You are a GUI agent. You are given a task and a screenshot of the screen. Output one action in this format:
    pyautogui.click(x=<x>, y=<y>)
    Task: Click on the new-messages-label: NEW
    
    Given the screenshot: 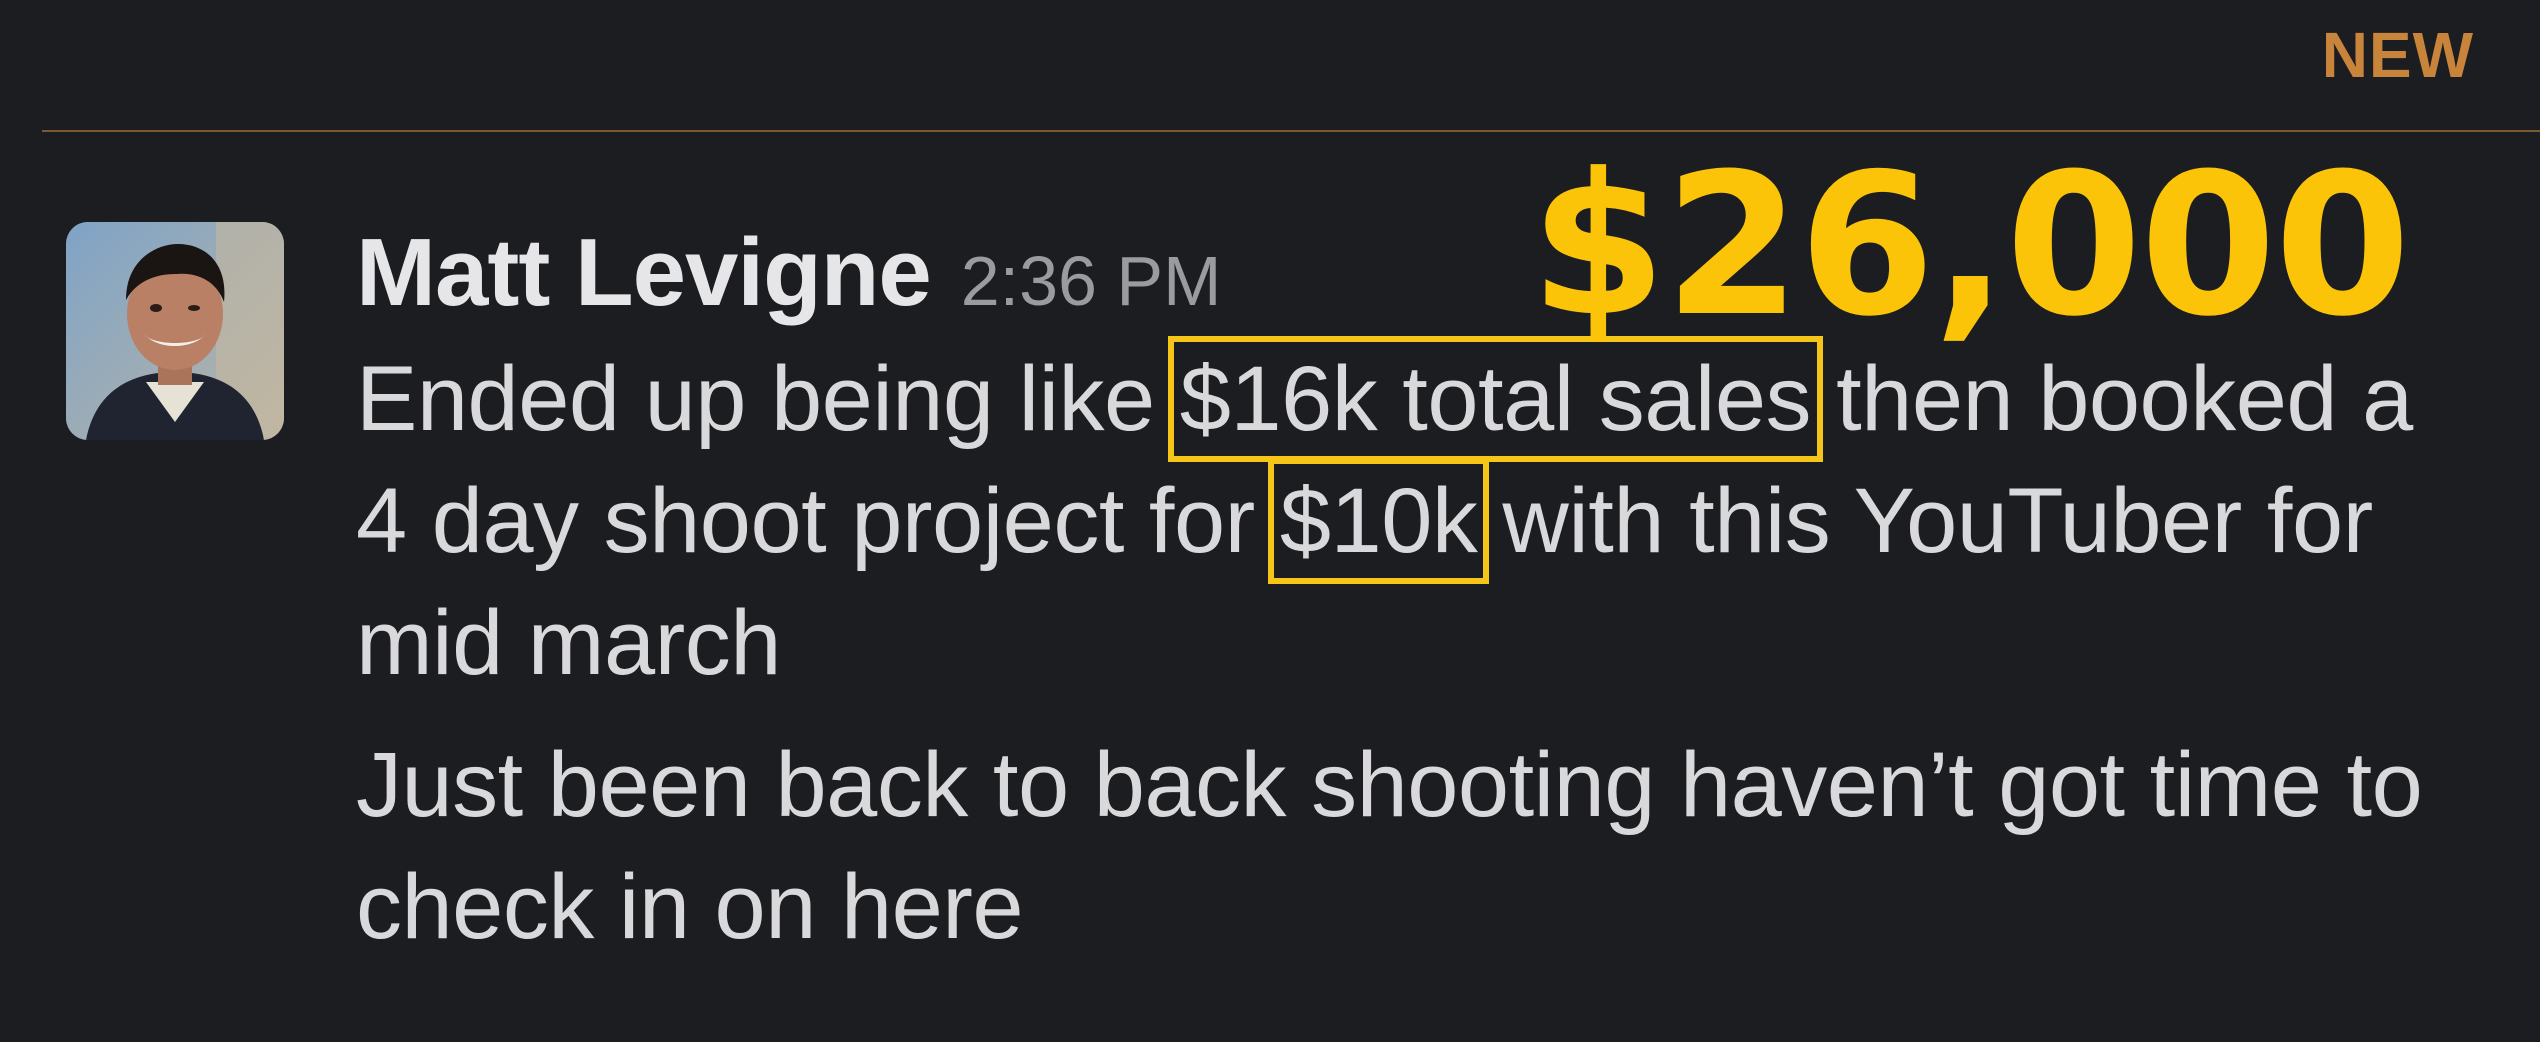 What is the action you would take?
    pyautogui.click(x=2397, y=55)
    